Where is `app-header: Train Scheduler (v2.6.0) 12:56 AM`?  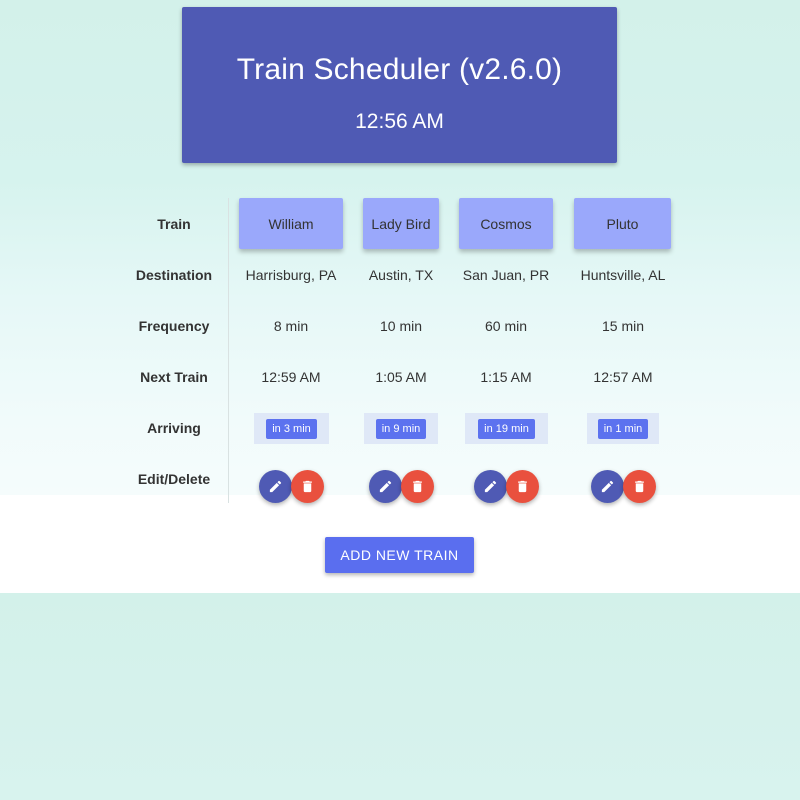 app-header: Train Scheduler (v2.6.0) 12:56 AM is located at coordinates (399, 85).